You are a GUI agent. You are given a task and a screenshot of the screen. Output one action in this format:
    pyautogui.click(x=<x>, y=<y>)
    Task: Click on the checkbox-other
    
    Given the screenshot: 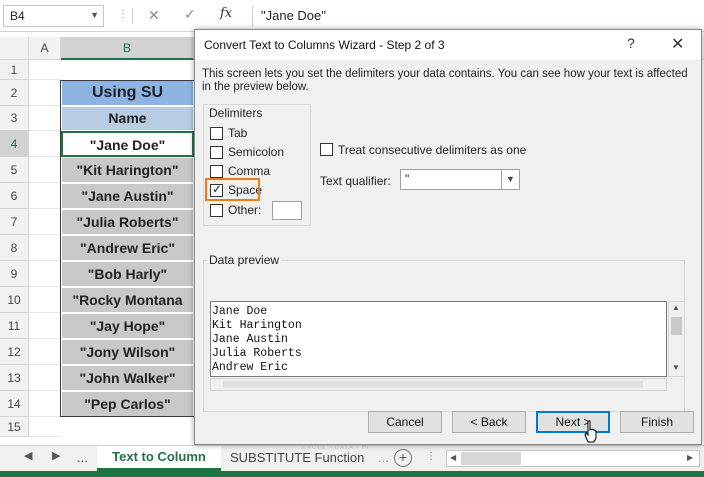 What is the action you would take?
    pyautogui.click(x=216, y=210)
    